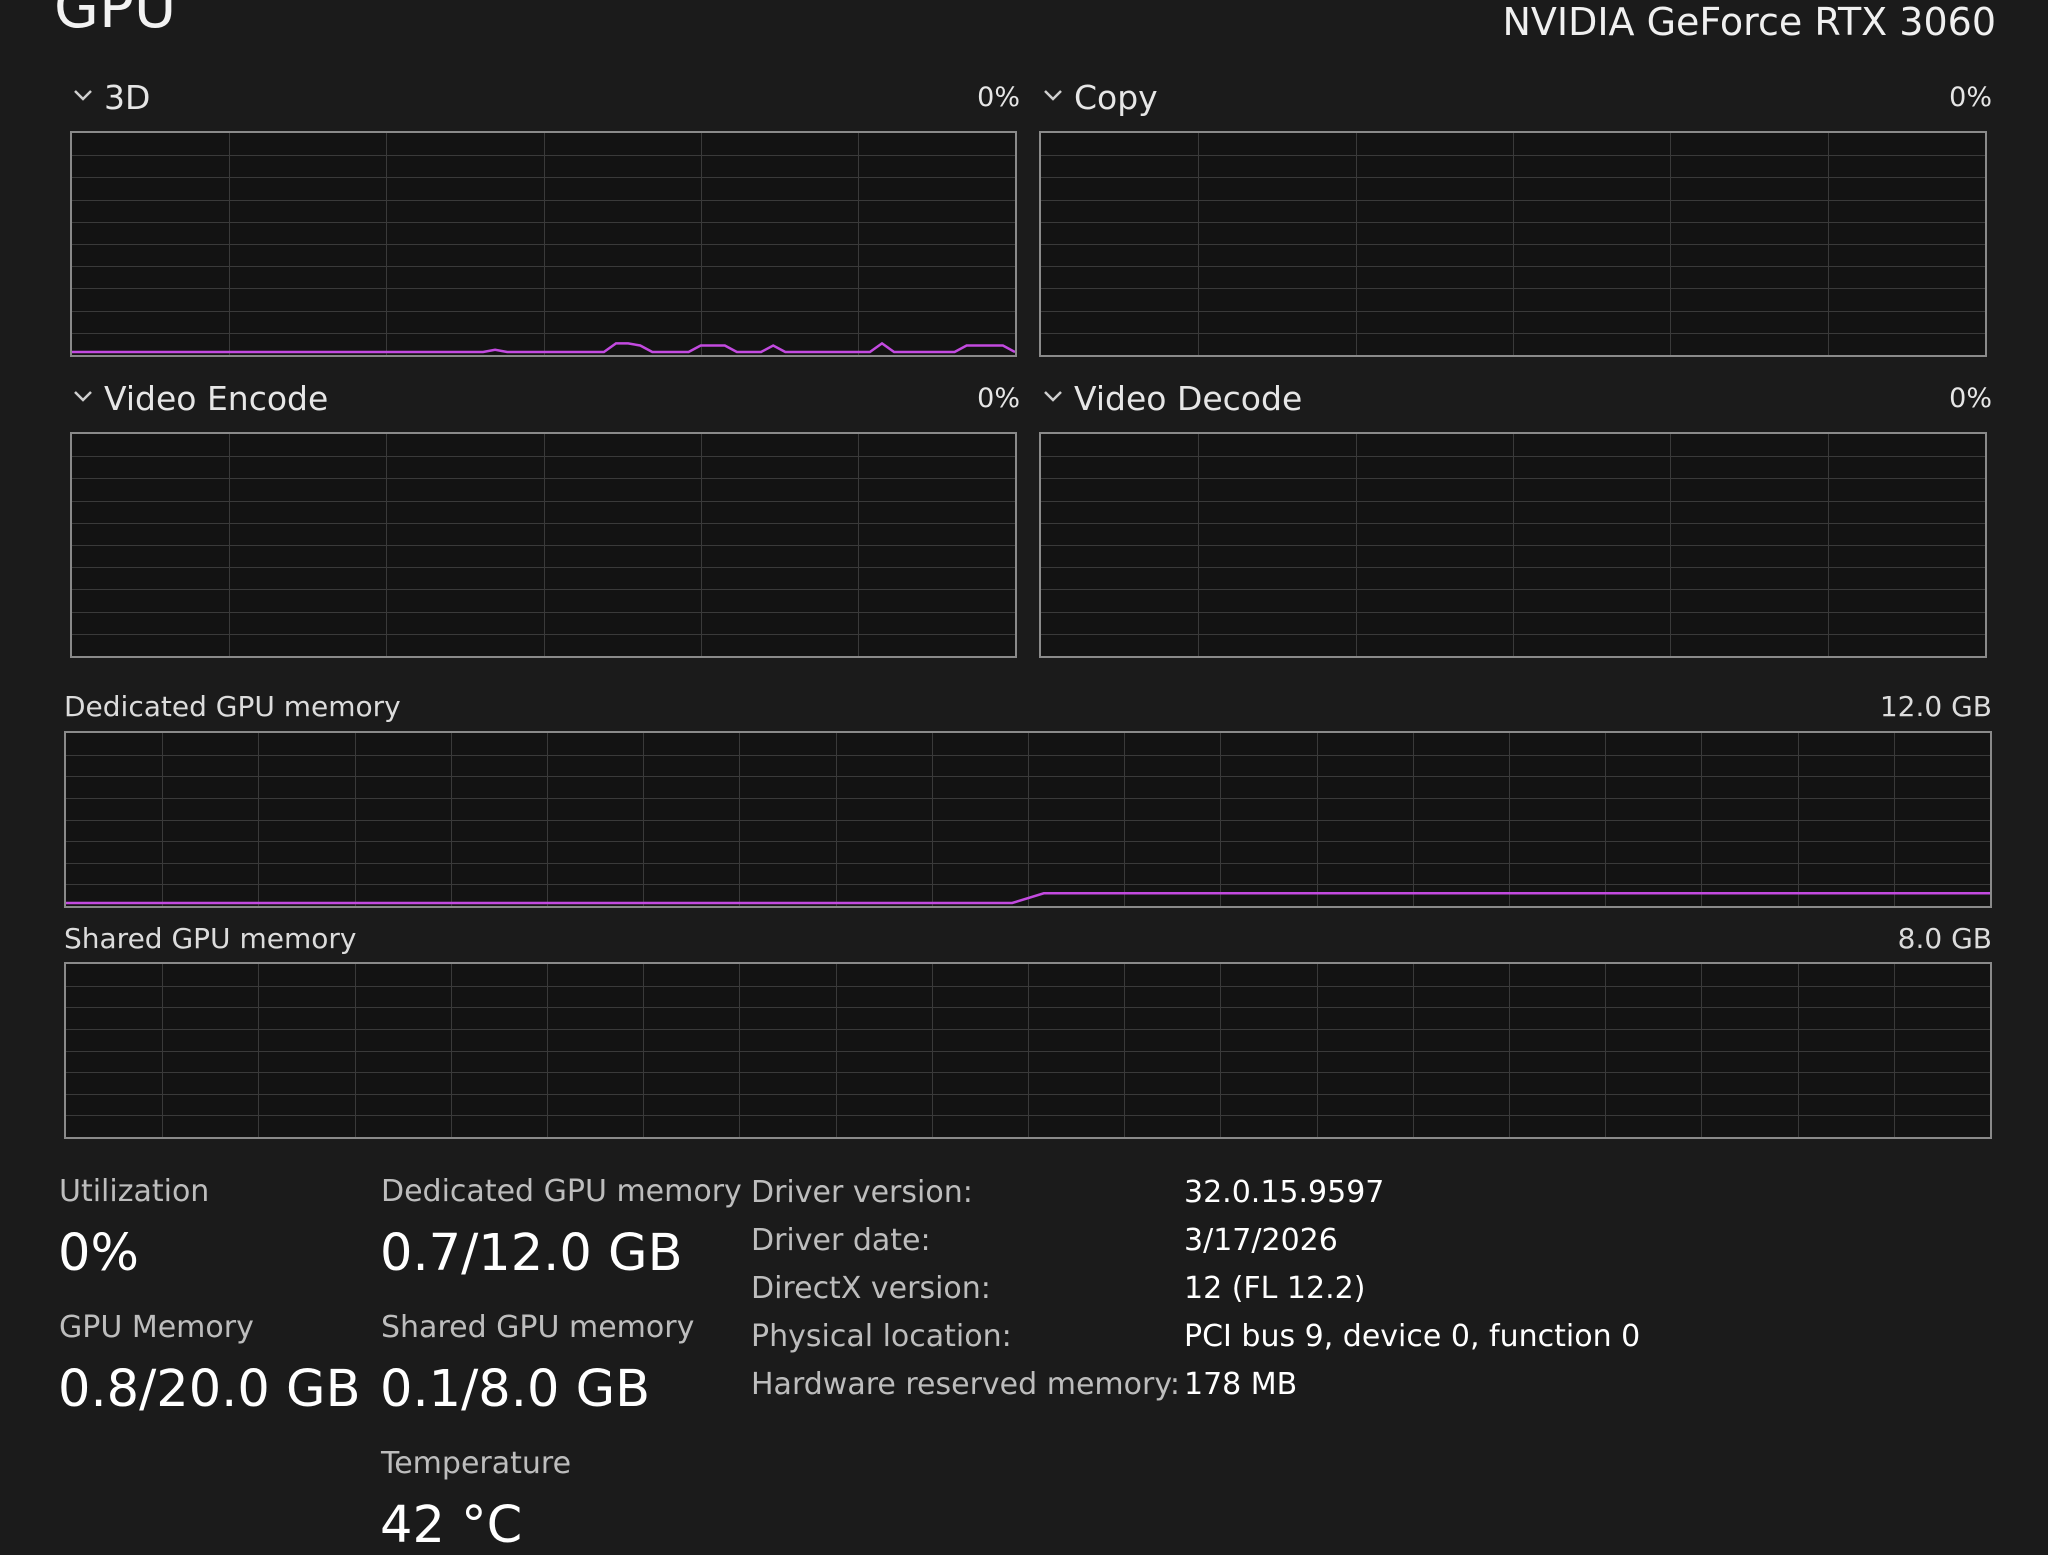  I want to click on engine-label: 3D, so click(127, 97).